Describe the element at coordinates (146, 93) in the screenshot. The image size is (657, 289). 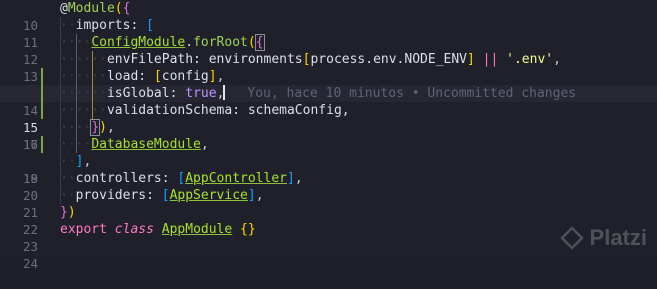
I see `property-is-global: isGlobal:` at that location.